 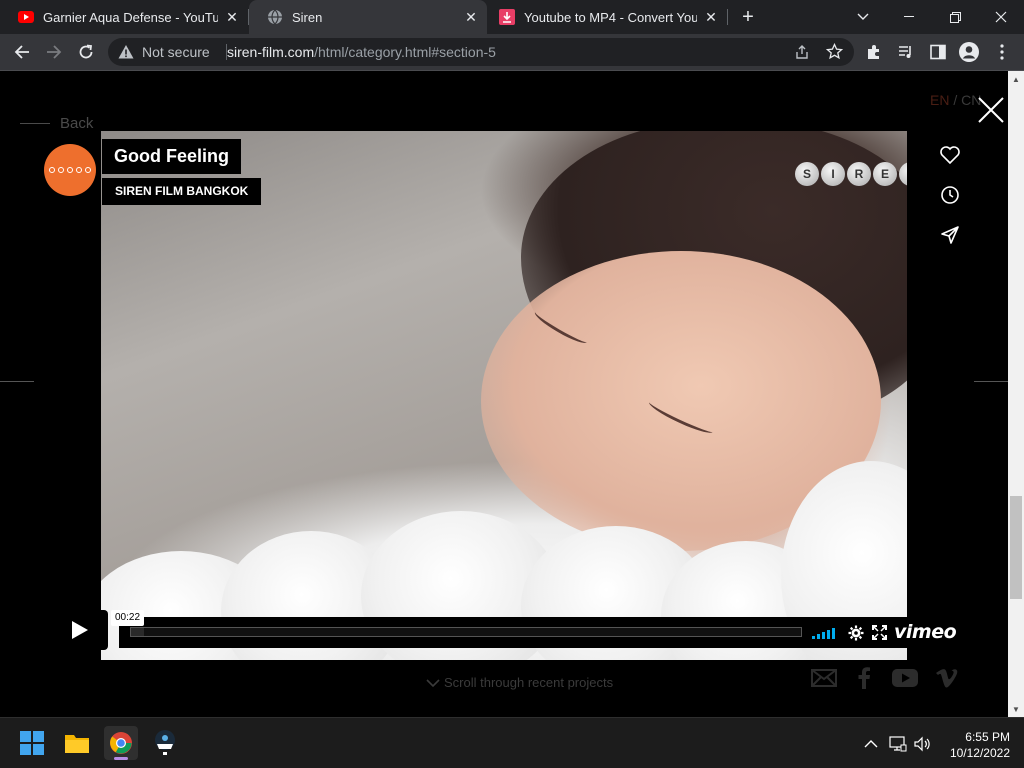 I want to click on facebook-icon, so click(x=864, y=678).